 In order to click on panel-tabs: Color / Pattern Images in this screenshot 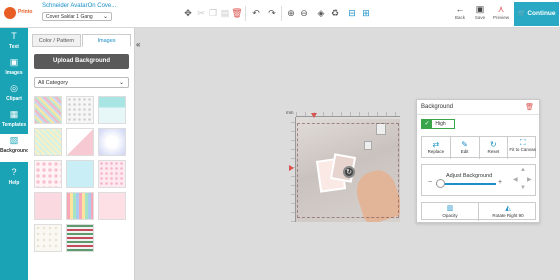, I will do `click(81, 40)`.